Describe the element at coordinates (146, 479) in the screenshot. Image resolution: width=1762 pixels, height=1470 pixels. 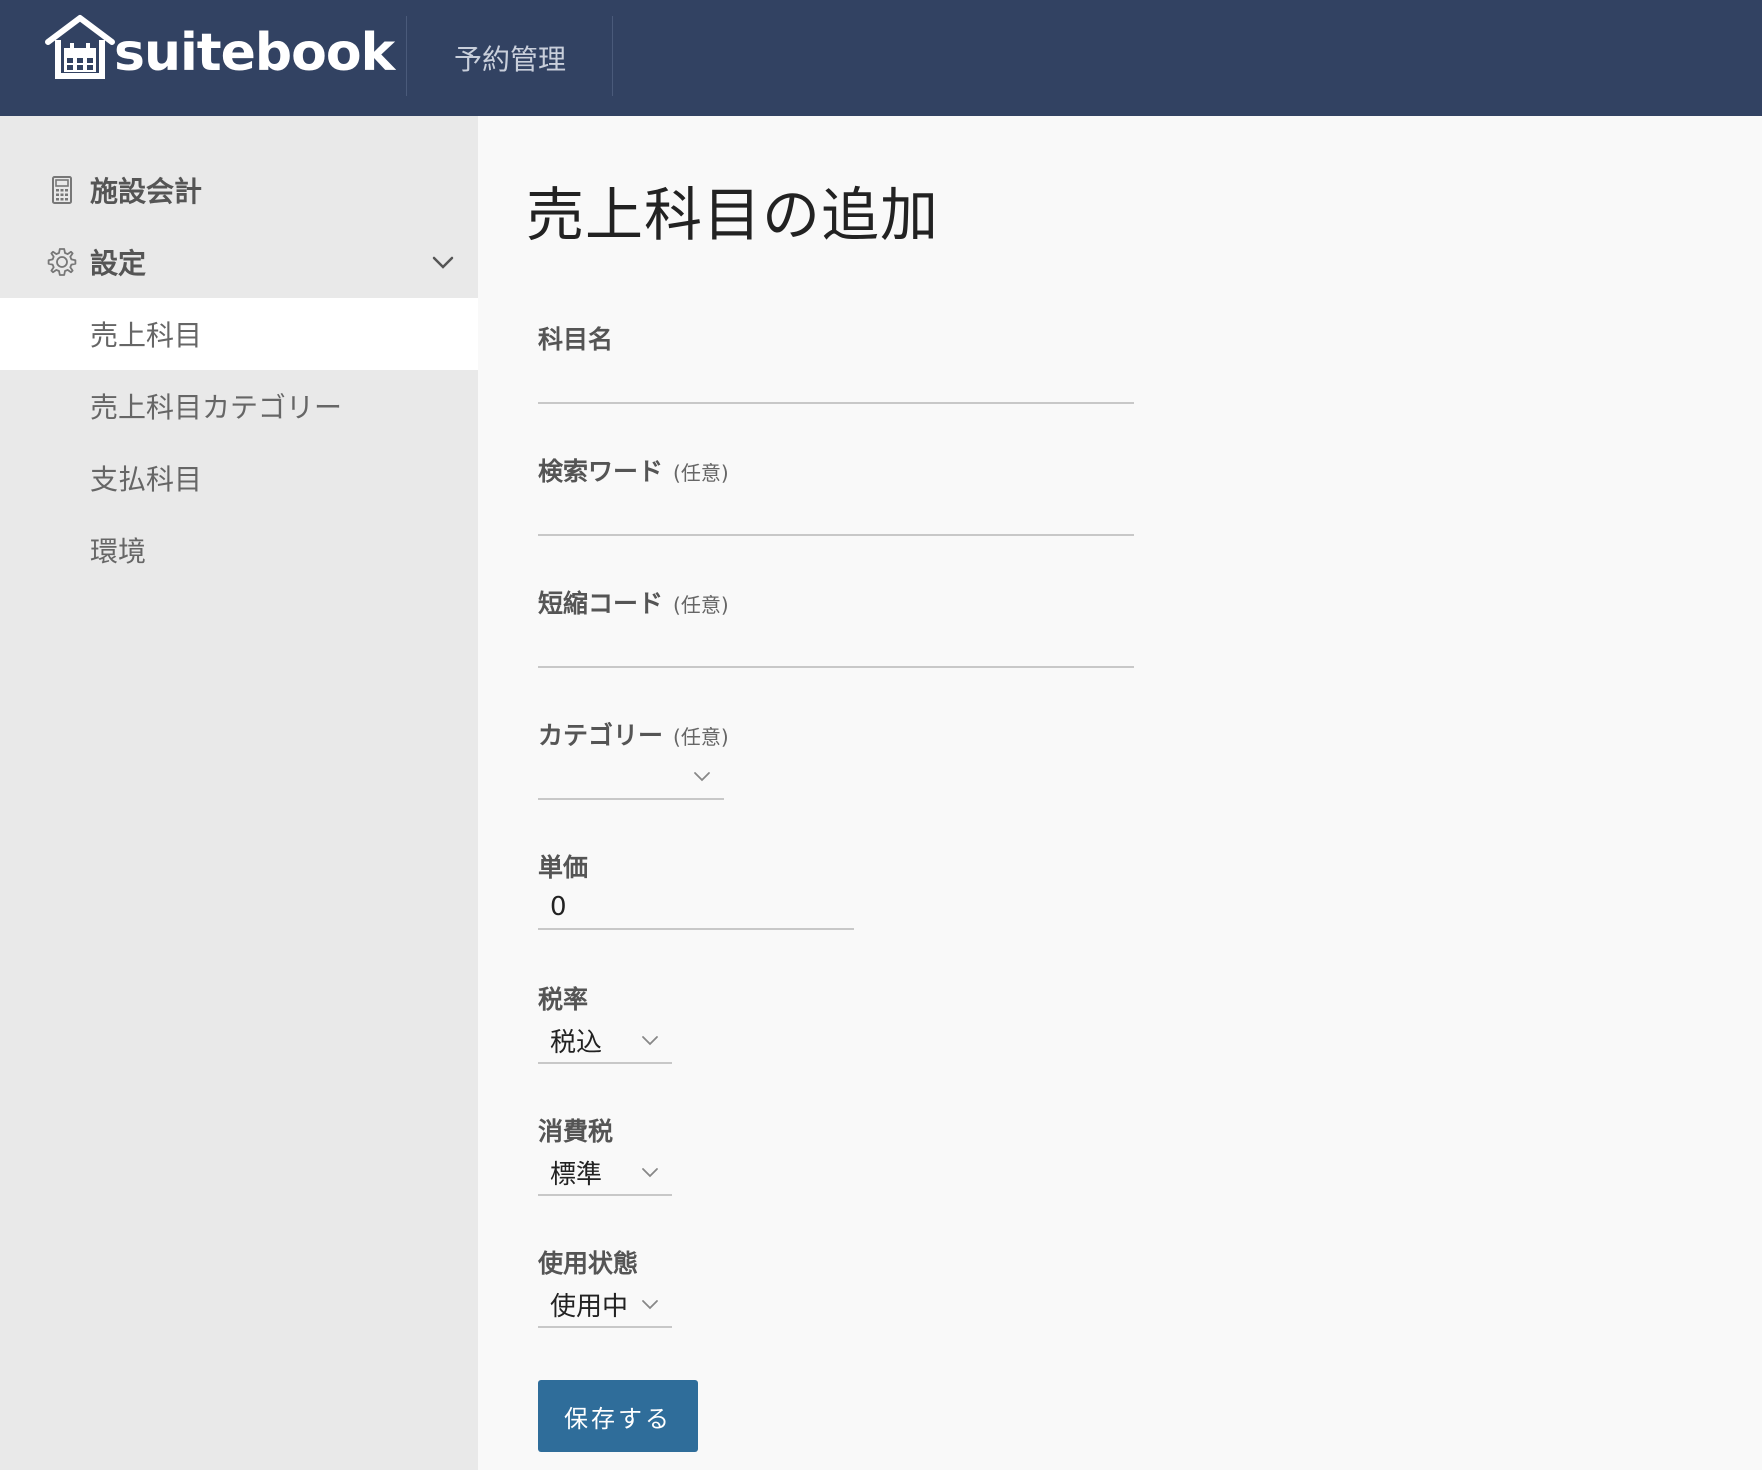
I see `sidebar-subitem-label: 支払科目` at that location.